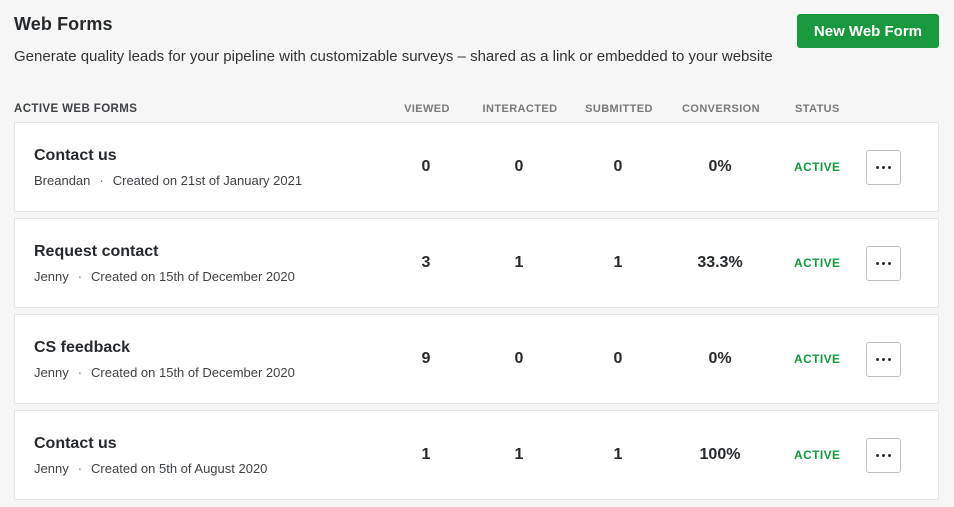 The height and width of the screenshot is (507, 954). Describe the element at coordinates (867, 31) in the screenshot. I see `new-web-form-button: New Web Form` at that location.